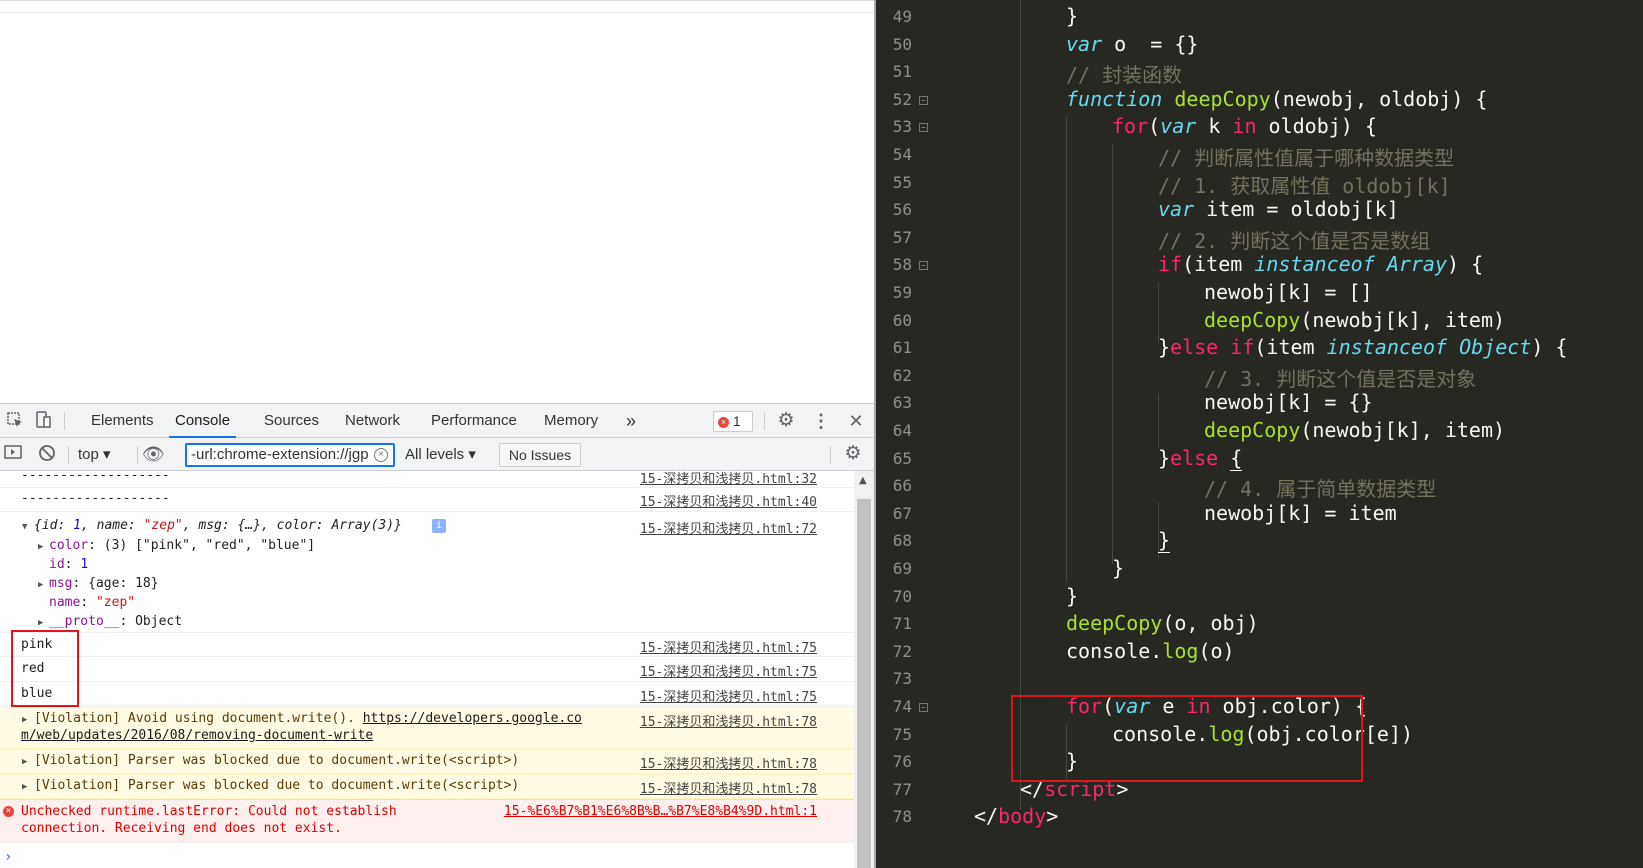 The width and height of the screenshot is (1643, 868). I want to click on line-number: 77, so click(902, 789).